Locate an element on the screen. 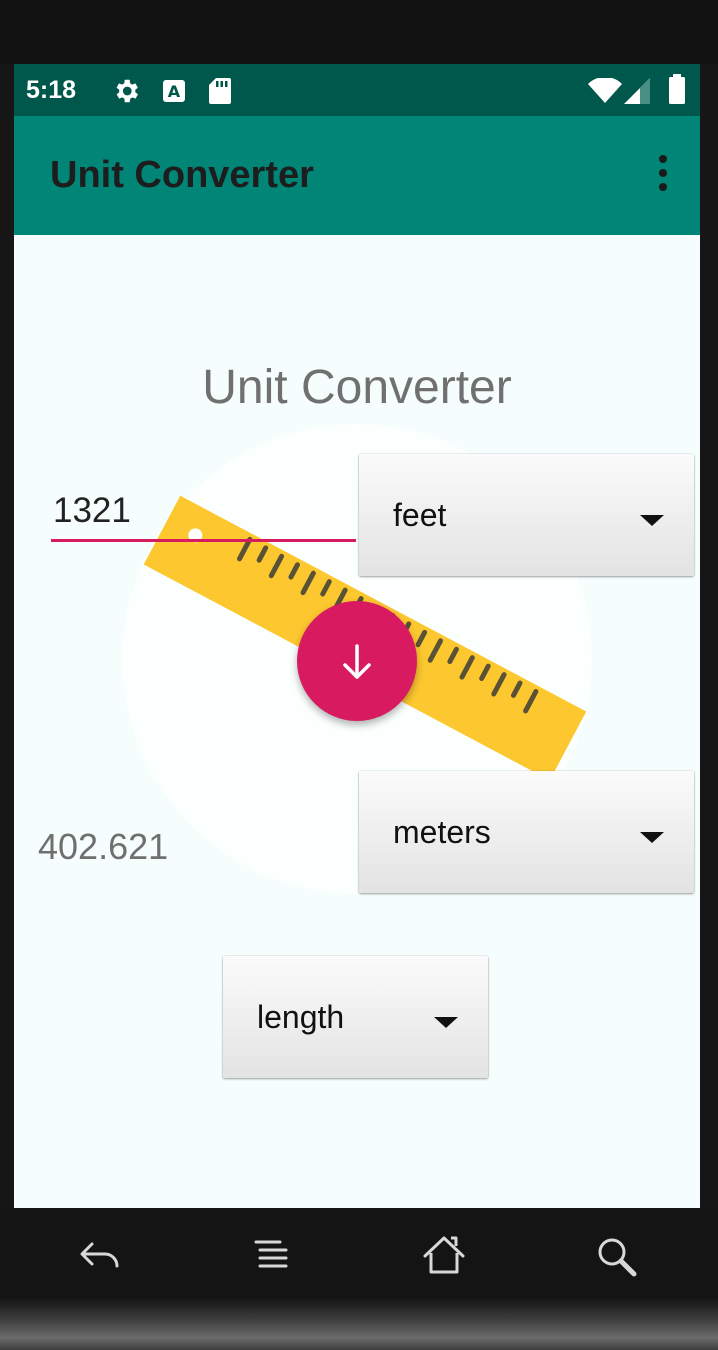 This screenshot has height=1350, width=718. menu-icon is located at coordinates (271, 1258).